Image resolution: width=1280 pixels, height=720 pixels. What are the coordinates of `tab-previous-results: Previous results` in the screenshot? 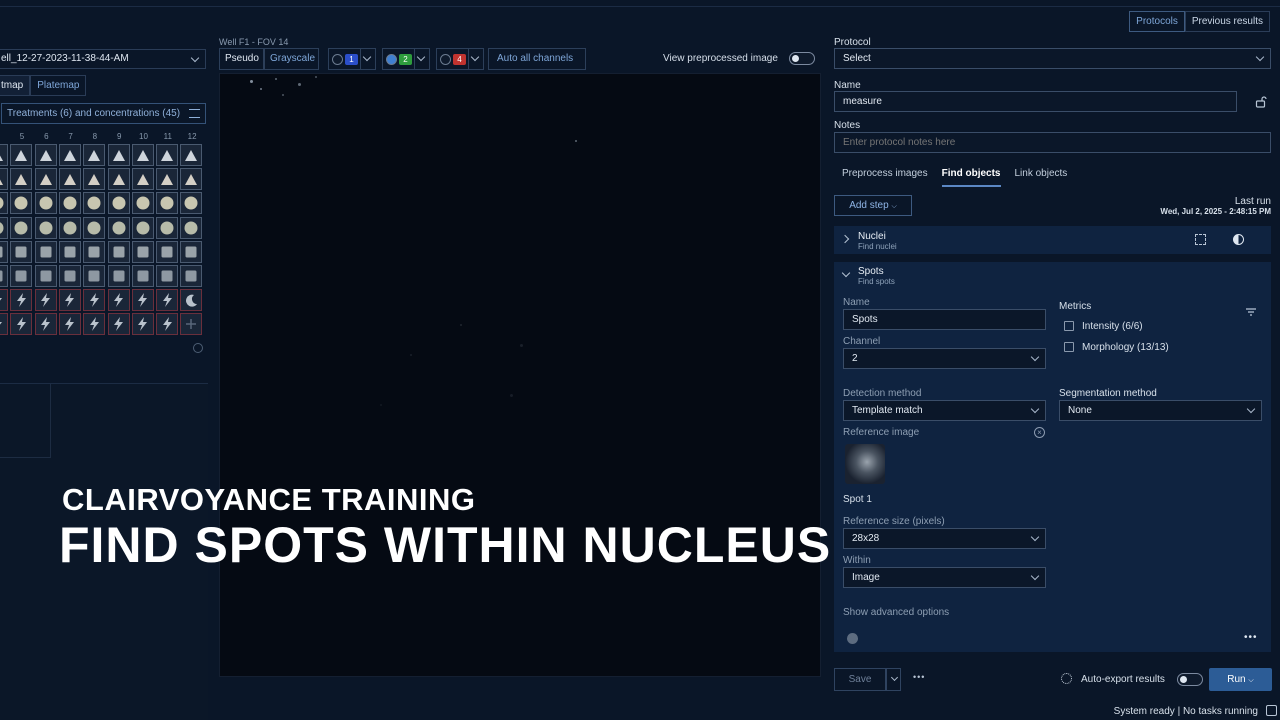 It's located at (1227, 21).